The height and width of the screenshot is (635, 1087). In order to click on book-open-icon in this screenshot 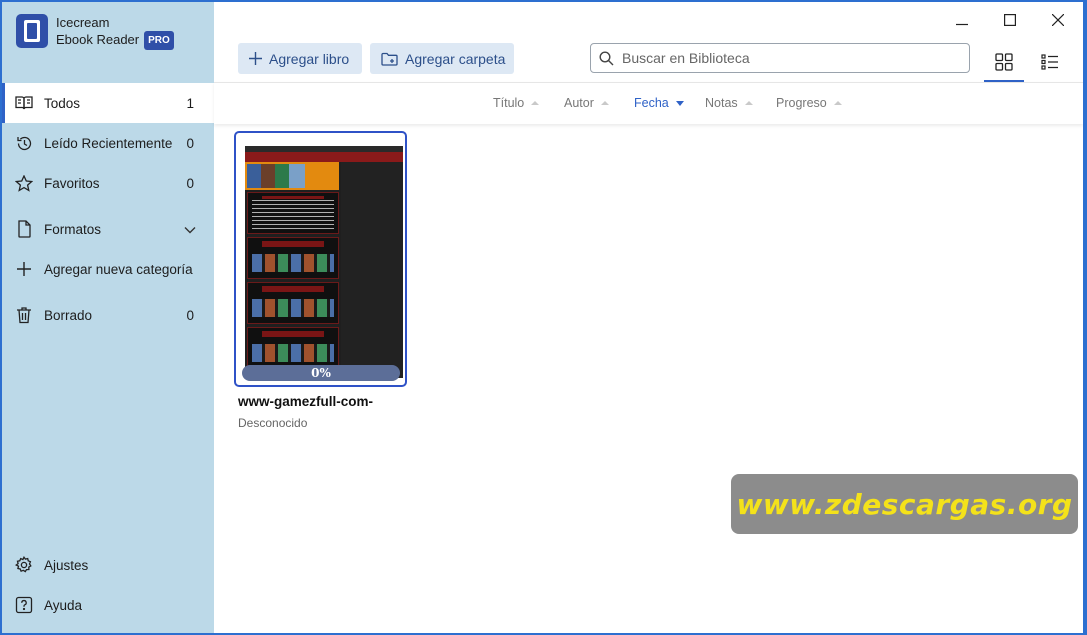, I will do `click(24, 103)`.